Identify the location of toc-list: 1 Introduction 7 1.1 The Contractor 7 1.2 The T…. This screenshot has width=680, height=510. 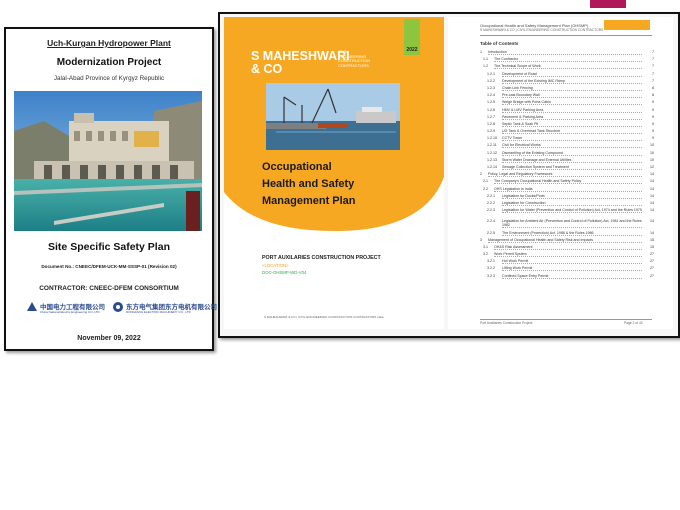
(567, 165).